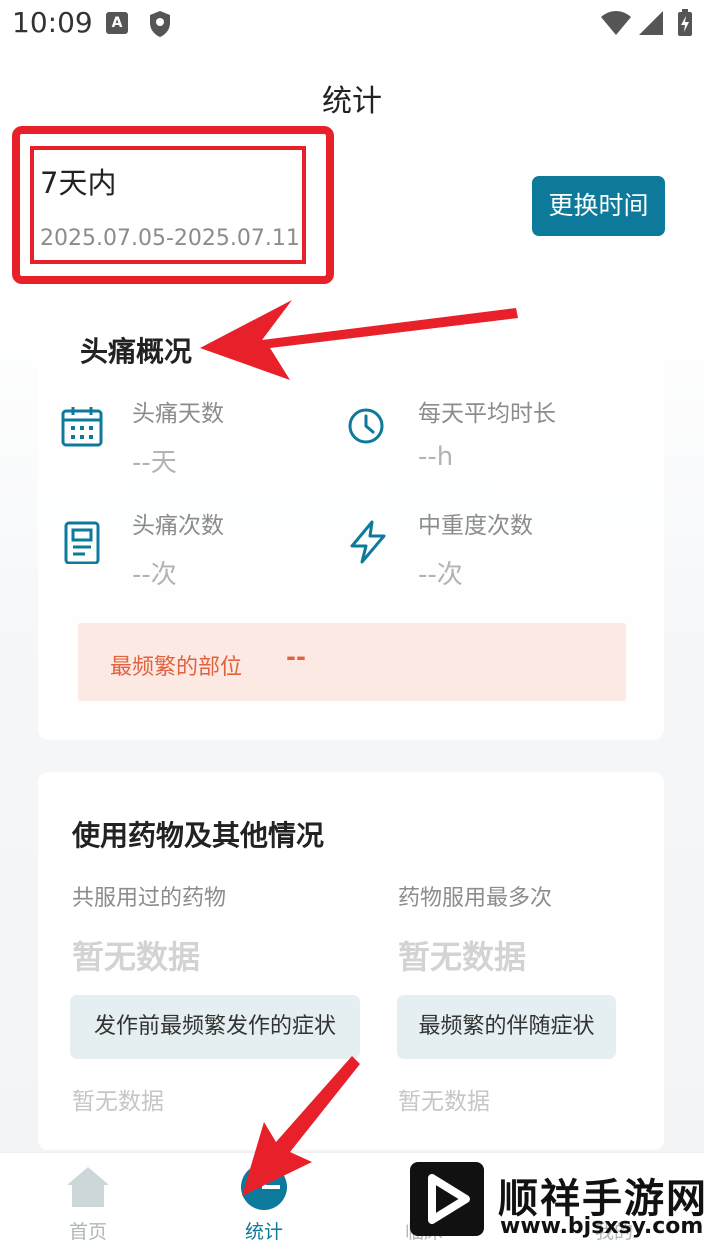 The width and height of the screenshot is (704, 1252). What do you see at coordinates (170, 238) in the screenshot?
I see `range-dates: 2025.07.05-2025.07.11` at bounding box center [170, 238].